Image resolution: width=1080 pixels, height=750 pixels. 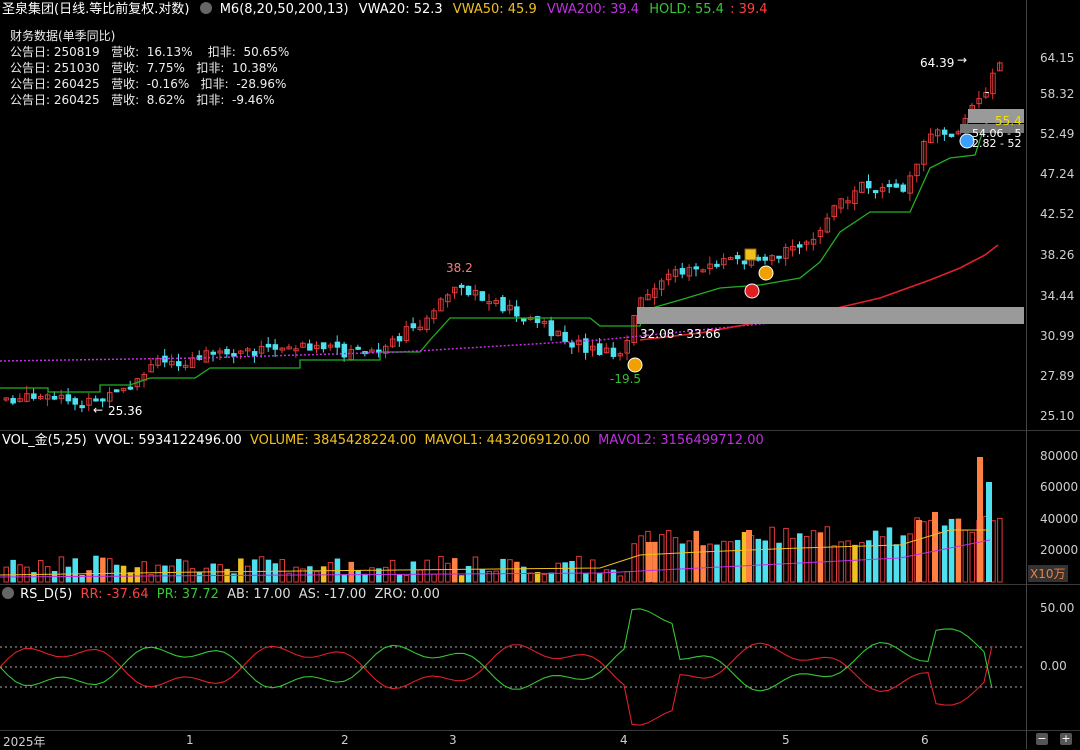 What do you see at coordinates (8, 593) in the screenshot?
I see `settings-circle-icon` at bounding box center [8, 593].